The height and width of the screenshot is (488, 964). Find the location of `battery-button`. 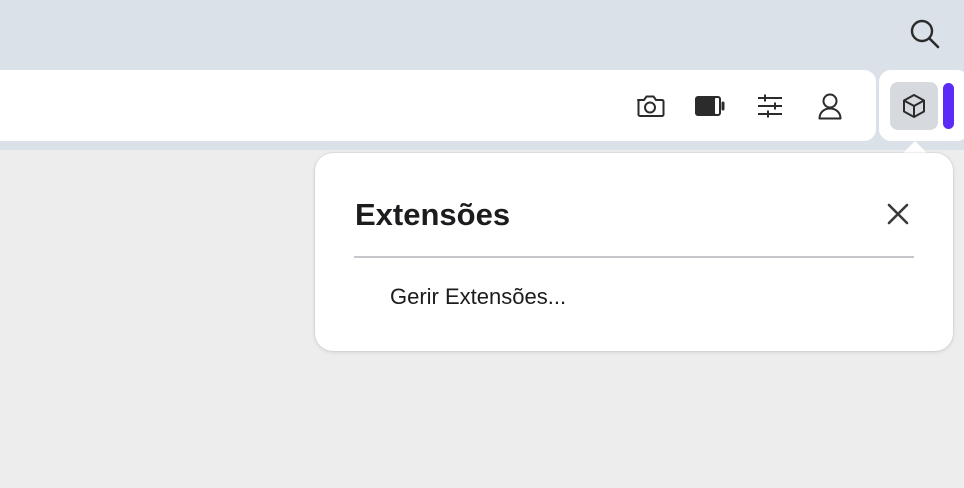

battery-button is located at coordinates (710, 106).